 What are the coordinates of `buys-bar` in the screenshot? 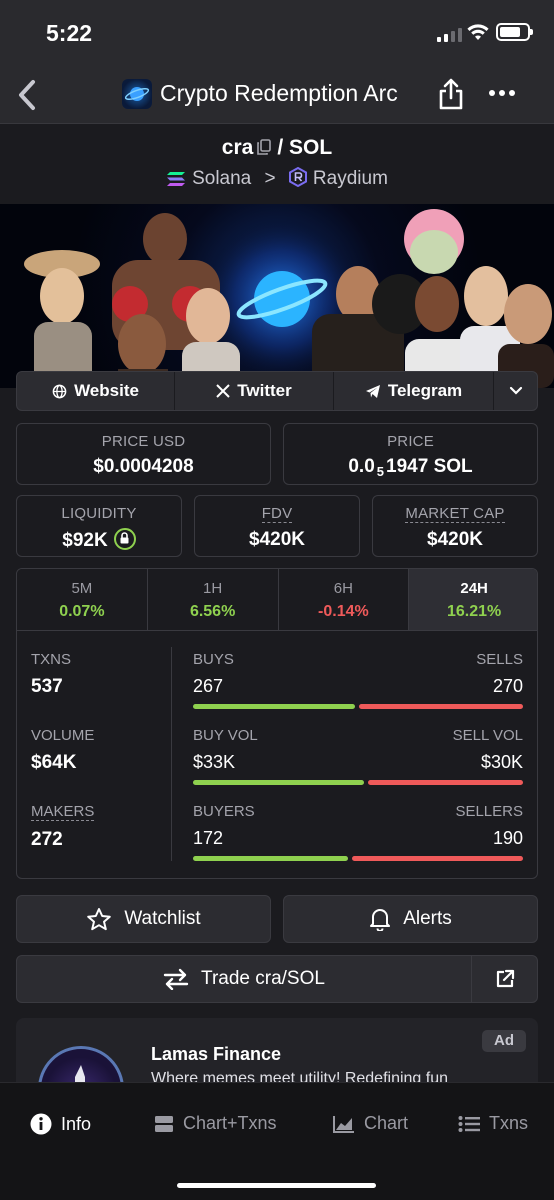 It's located at (274, 706).